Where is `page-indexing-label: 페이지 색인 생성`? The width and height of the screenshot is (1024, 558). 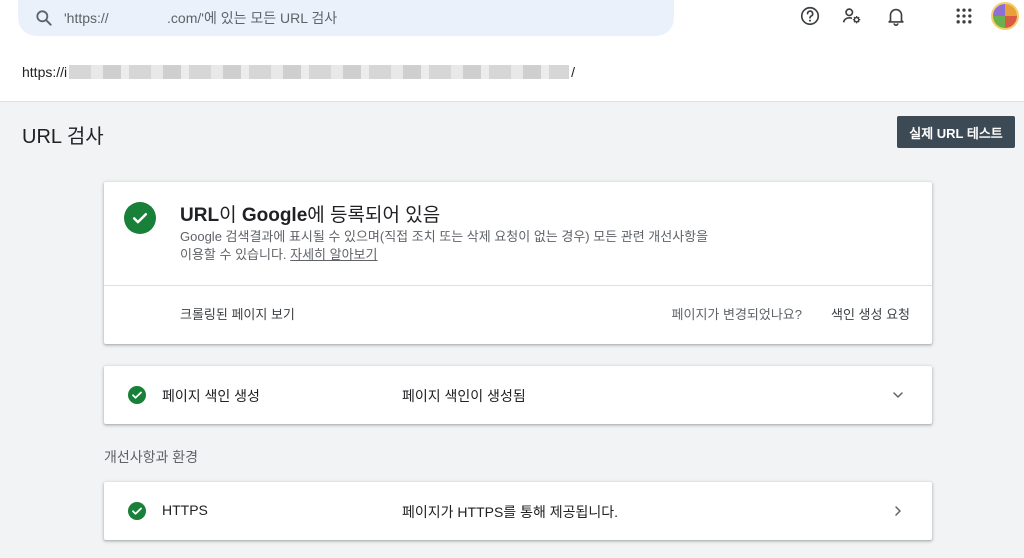 page-indexing-label: 페이지 색인 생성 is located at coordinates (211, 396).